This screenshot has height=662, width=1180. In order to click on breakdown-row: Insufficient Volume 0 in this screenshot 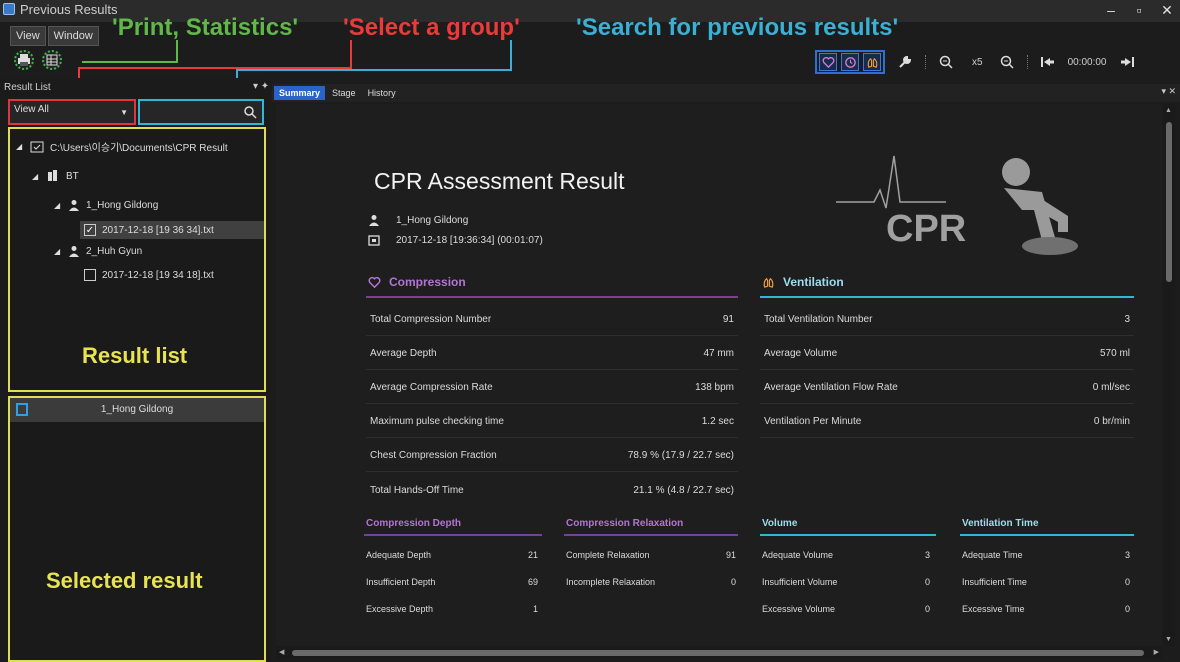, I will do `click(846, 582)`.